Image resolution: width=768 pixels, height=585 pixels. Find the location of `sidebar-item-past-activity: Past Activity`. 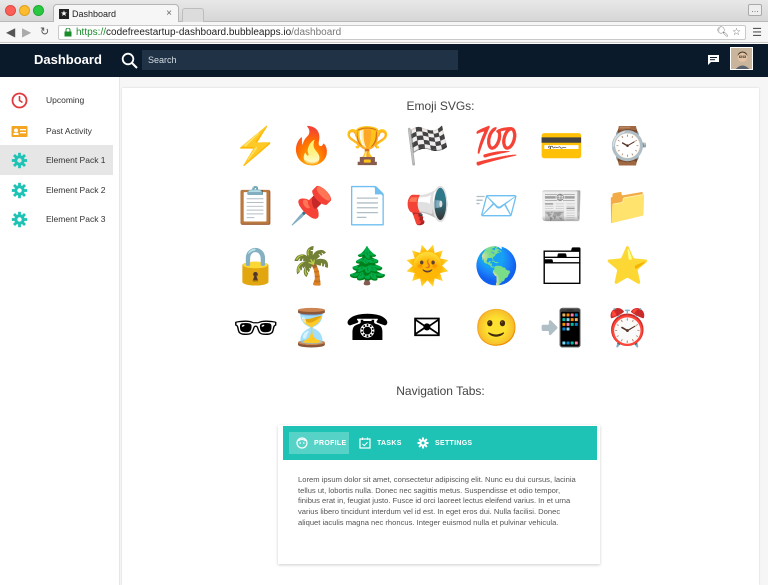

sidebar-item-past-activity: Past Activity is located at coordinates (56, 131).